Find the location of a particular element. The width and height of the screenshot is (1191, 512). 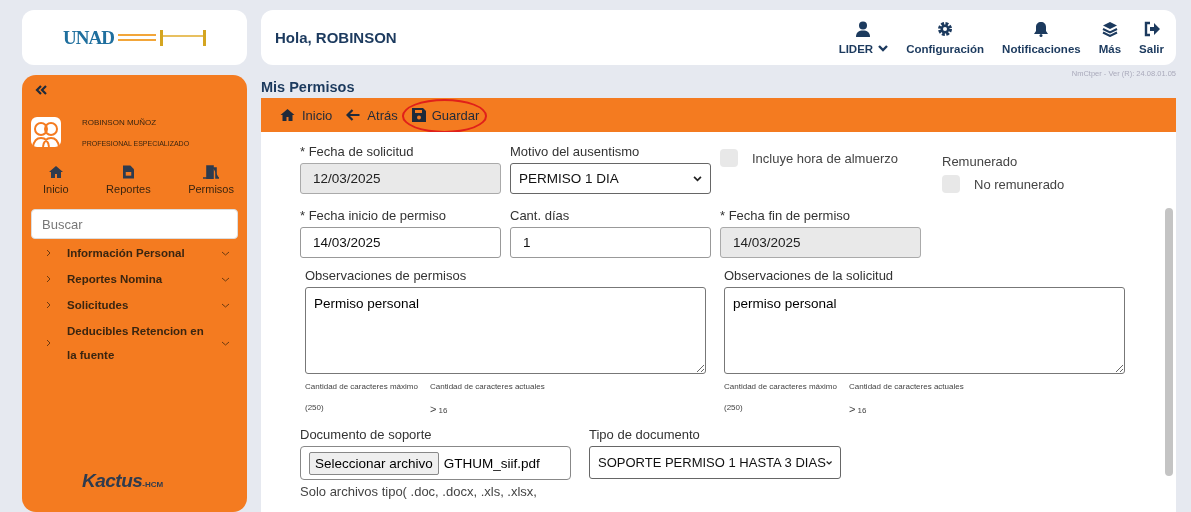

field-label: Motivo del ausentismo is located at coordinates (575, 151).